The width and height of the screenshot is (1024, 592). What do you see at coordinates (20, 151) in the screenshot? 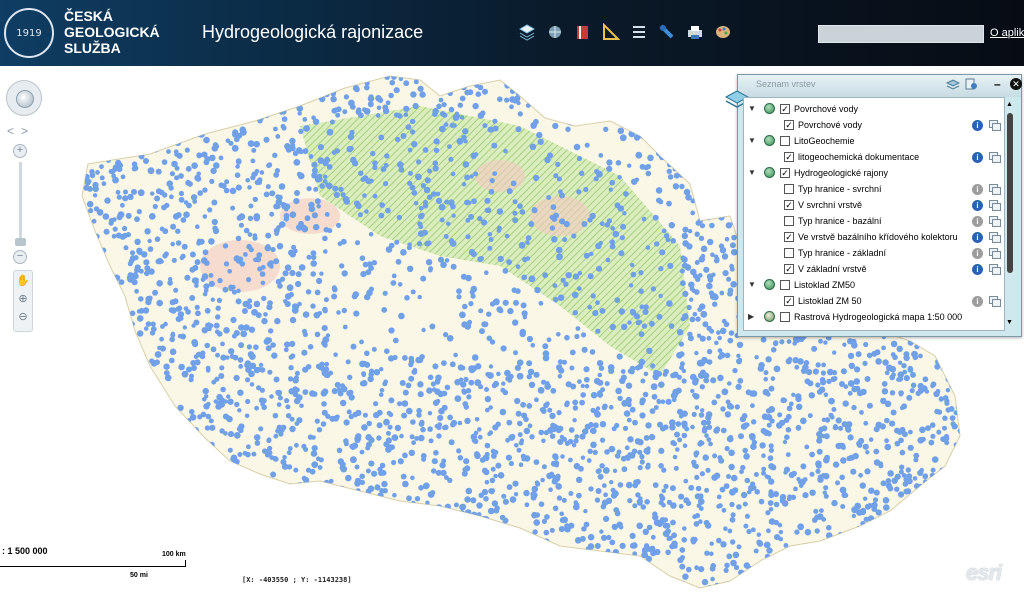
I see `zoom-in-button: +` at bounding box center [20, 151].